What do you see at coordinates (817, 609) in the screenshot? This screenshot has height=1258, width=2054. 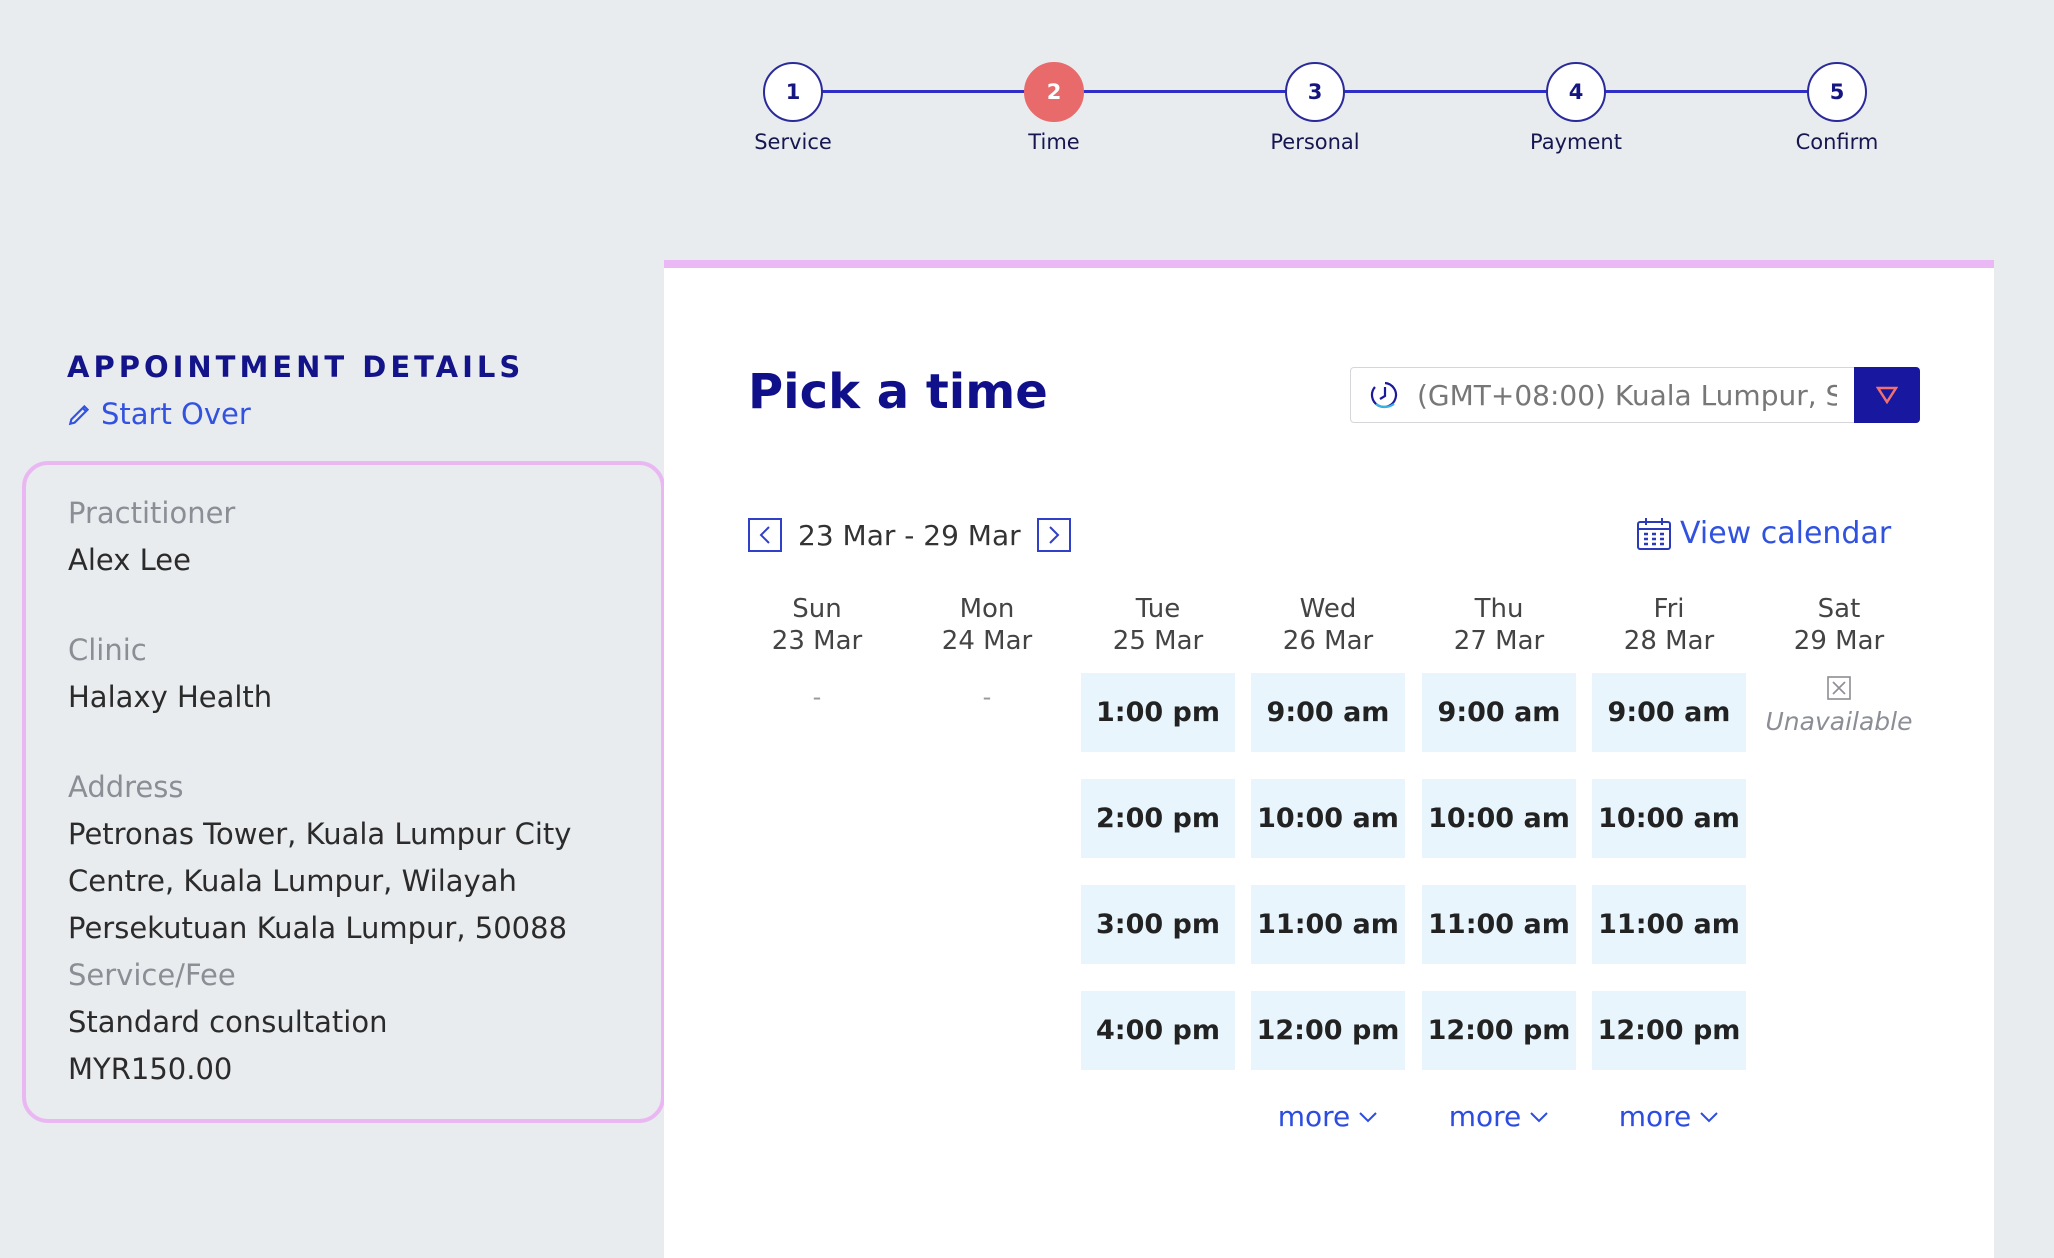 I see `day-name: Sun` at bounding box center [817, 609].